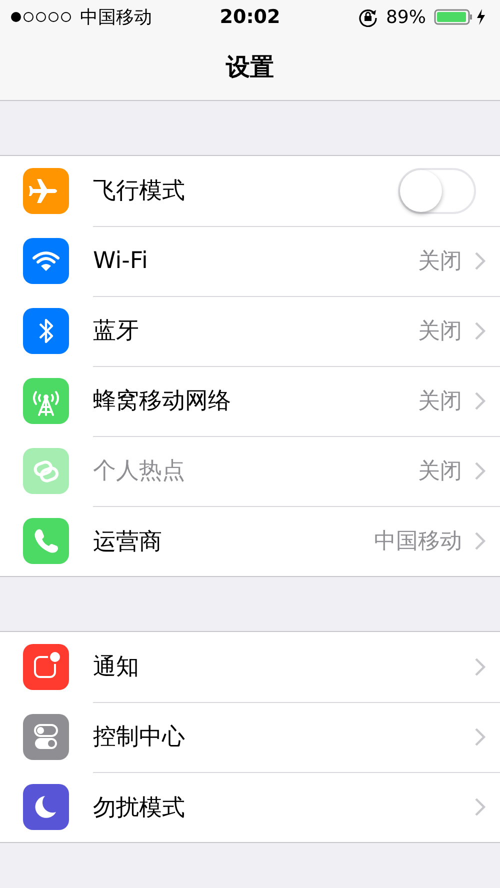 The width and height of the screenshot is (500, 888). What do you see at coordinates (255, 261) in the screenshot?
I see `setting-label: Wi-Fi` at bounding box center [255, 261].